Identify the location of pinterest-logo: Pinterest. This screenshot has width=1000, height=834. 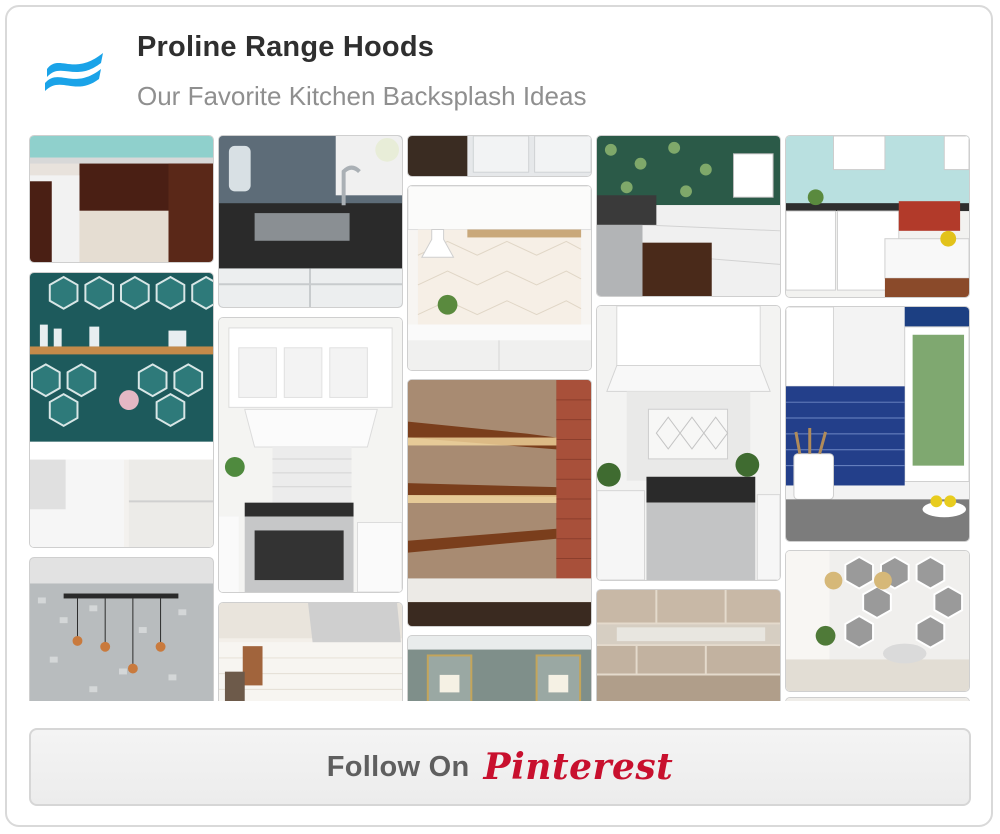
(578, 767).